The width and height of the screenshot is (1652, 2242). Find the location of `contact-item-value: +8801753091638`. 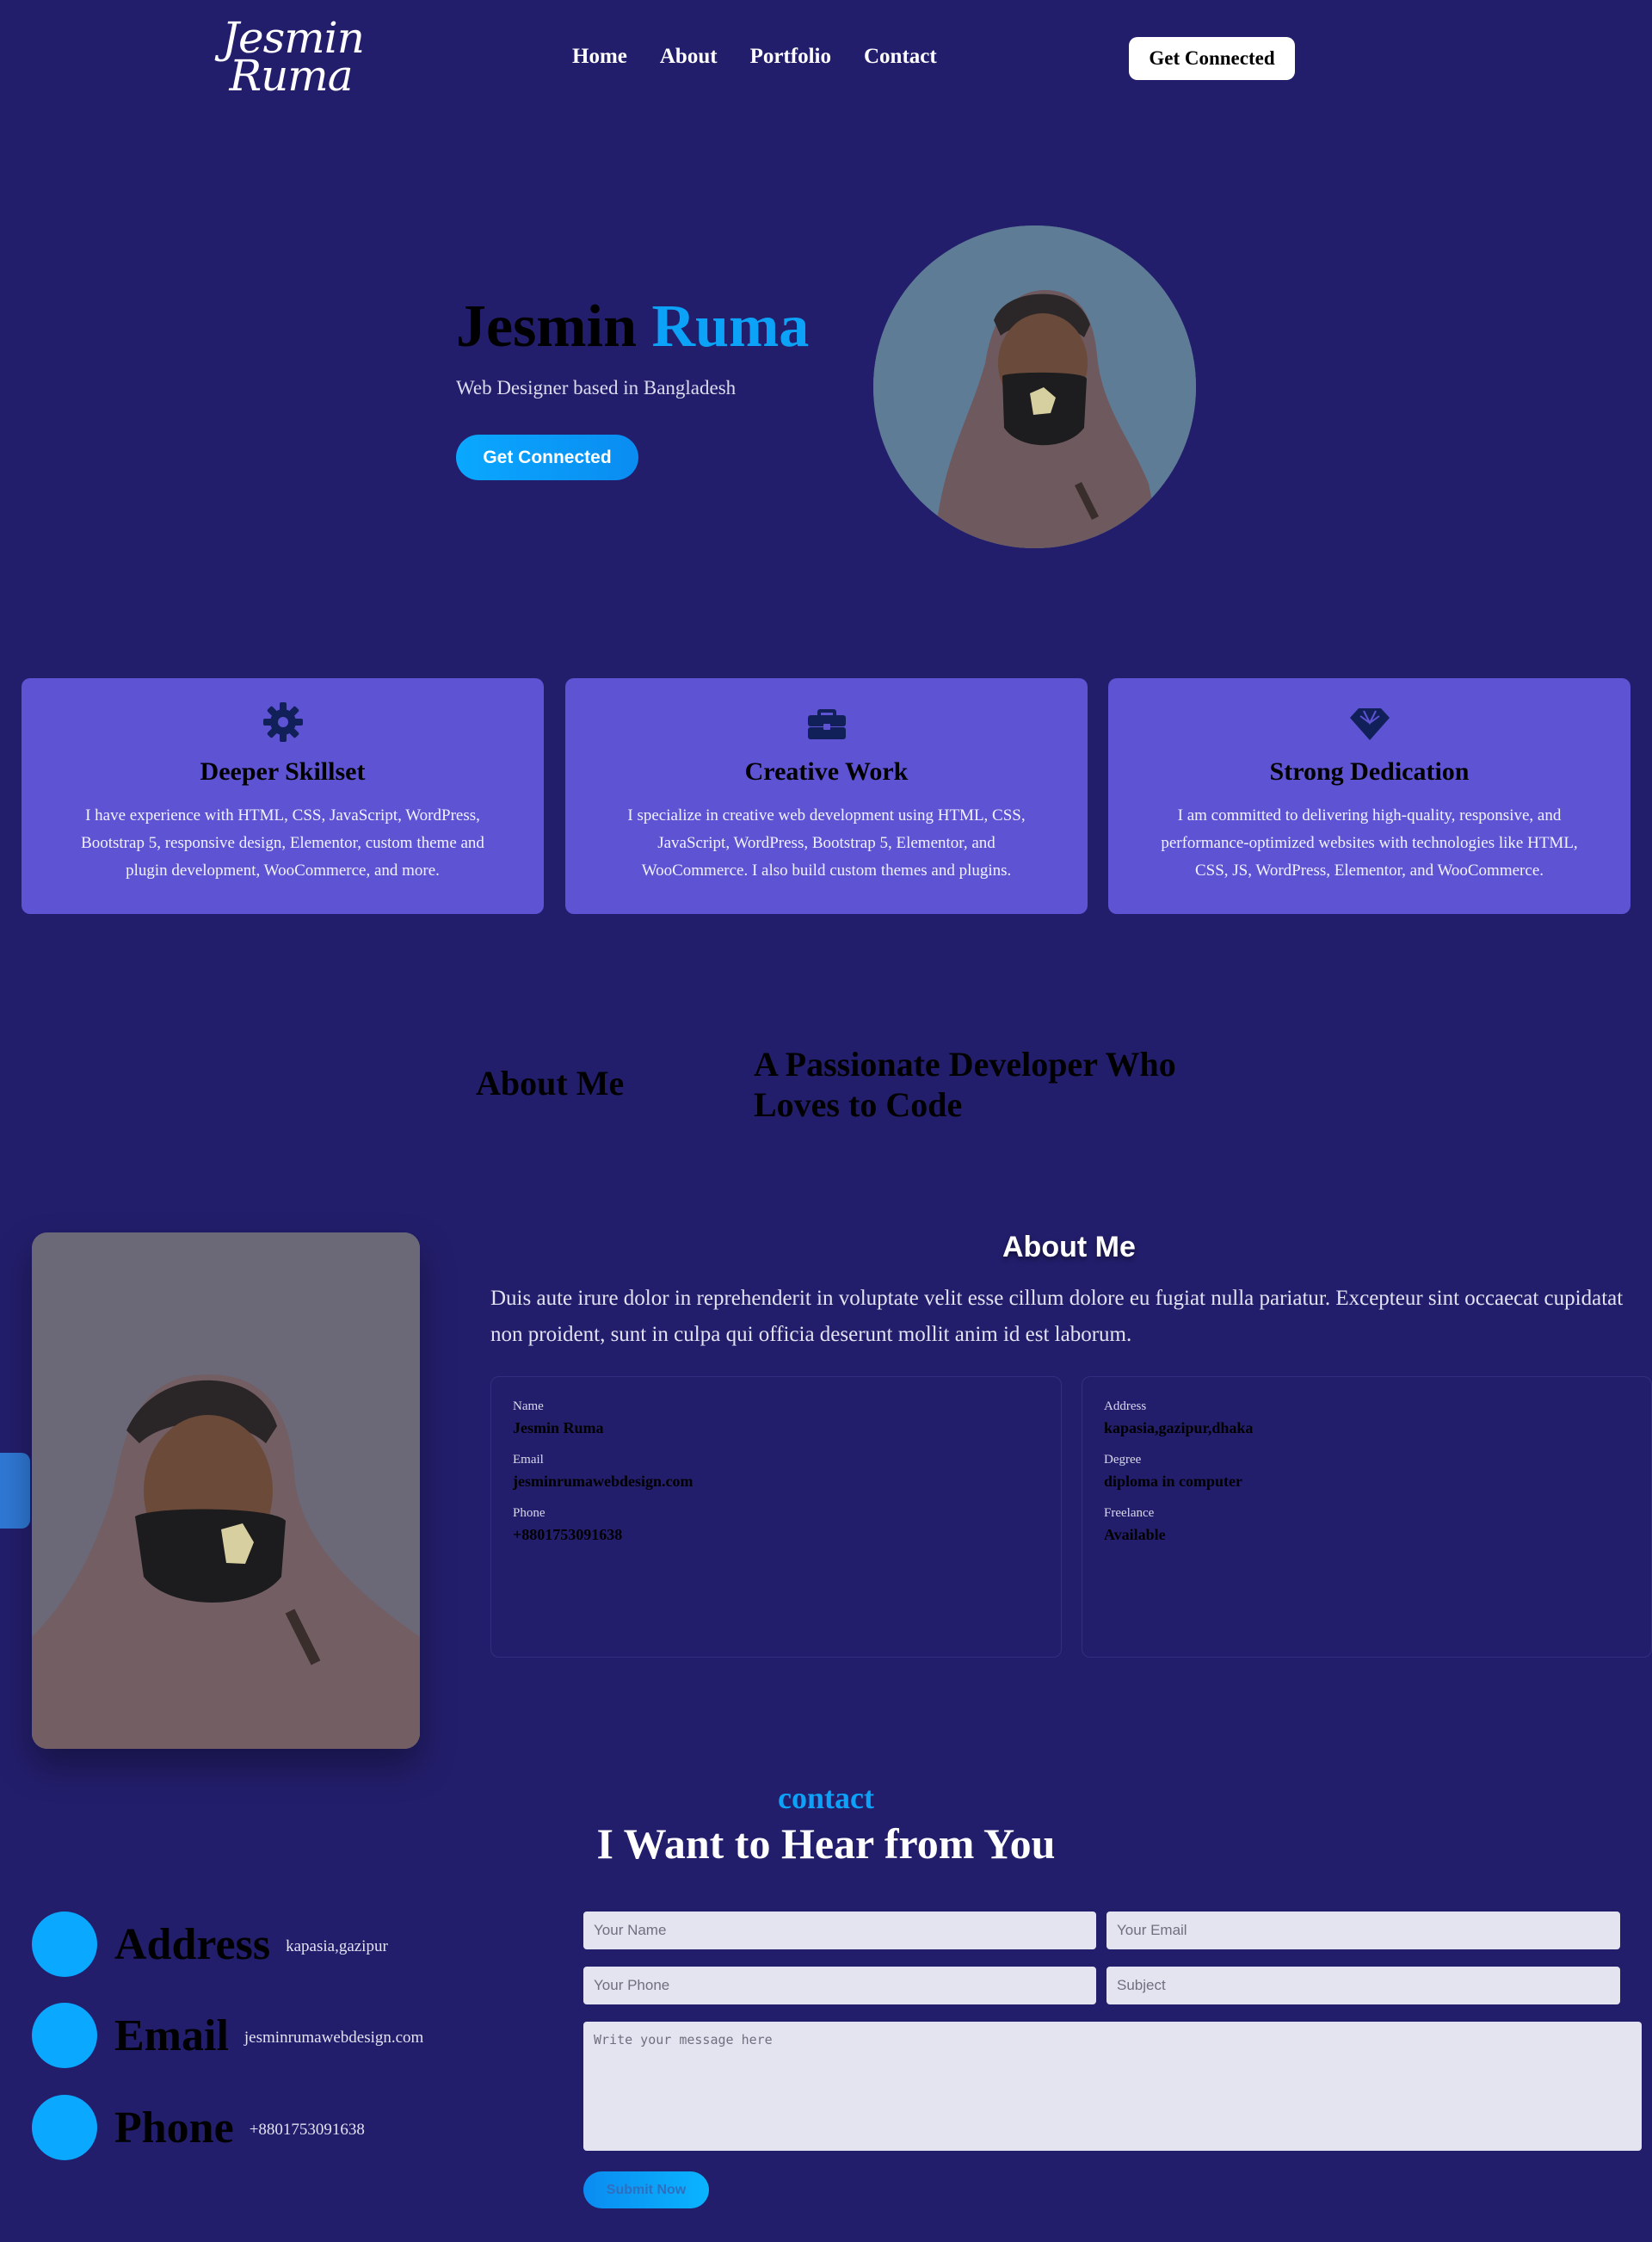

contact-item-value: +8801753091638 is located at coordinates (307, 2130).